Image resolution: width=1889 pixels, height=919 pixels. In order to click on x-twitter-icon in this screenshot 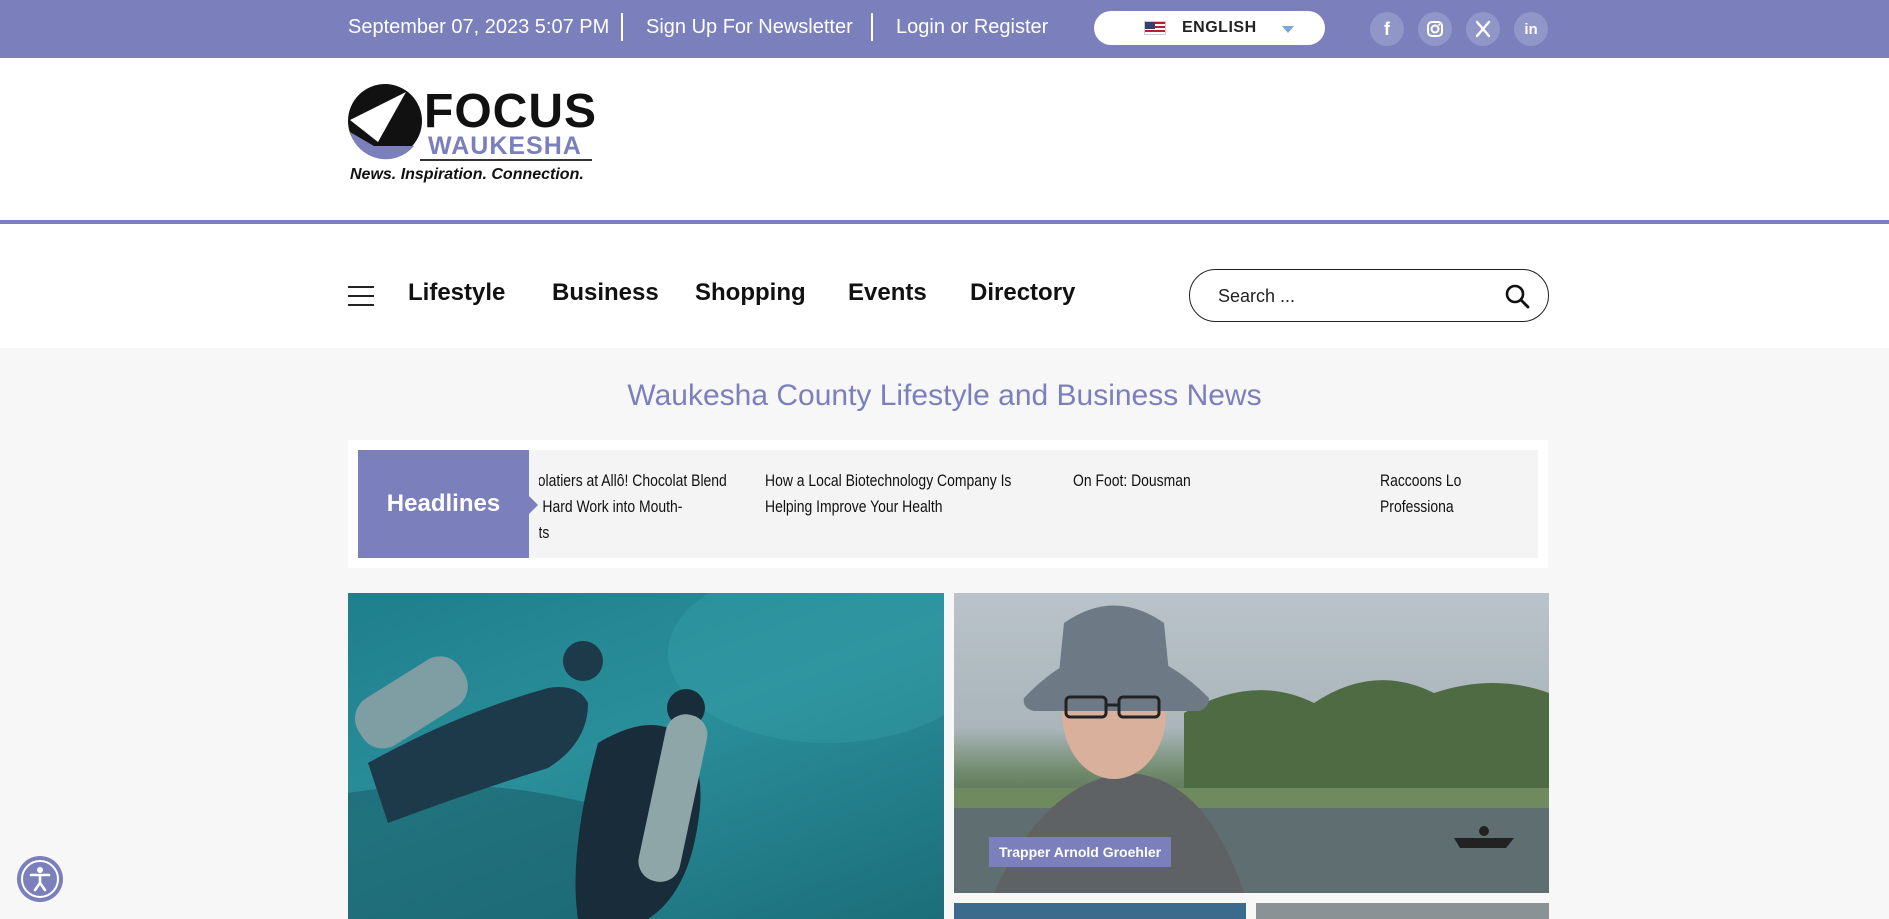, I will do `click(1483, 29)`.